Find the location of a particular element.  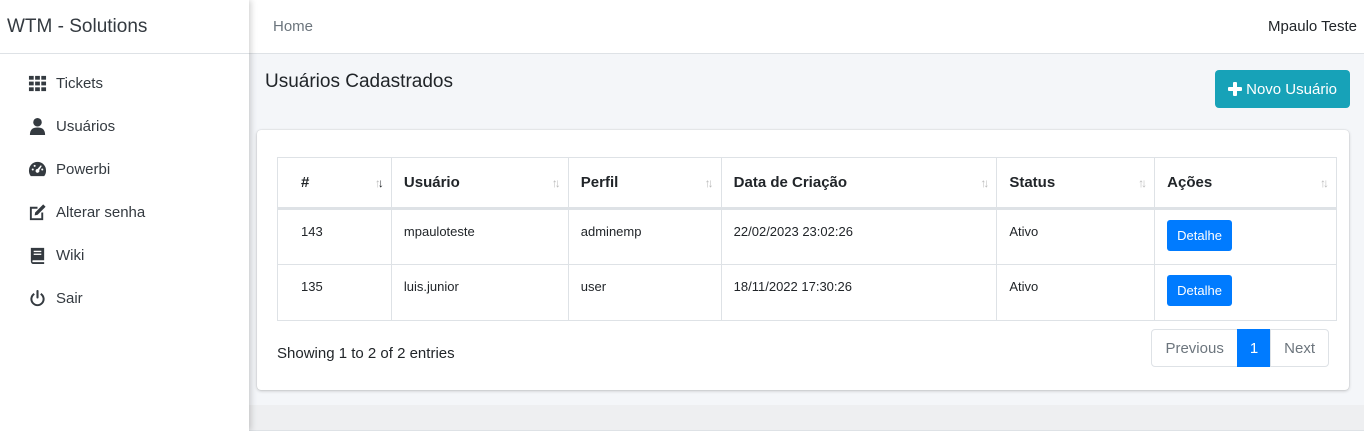

sidebar-item-label: Tickets is located at coordinates (79, 83).